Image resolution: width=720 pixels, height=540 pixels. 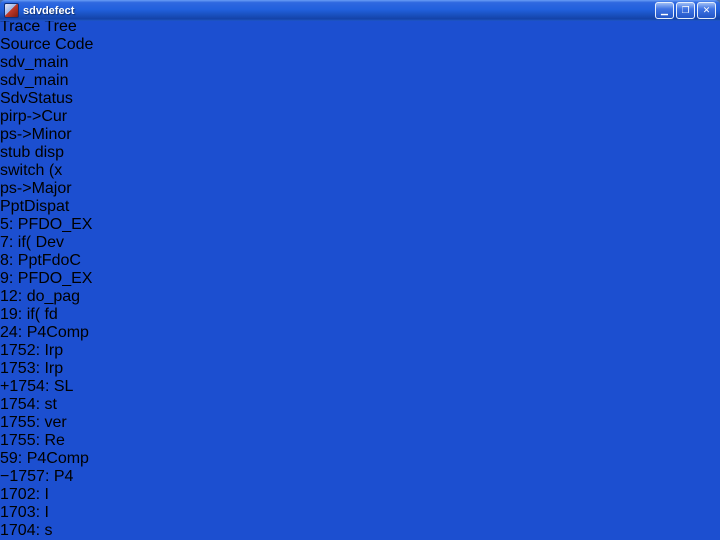 I want to click on tree-item-label: 5: PFDO_EX, so click(x=46, y=224).